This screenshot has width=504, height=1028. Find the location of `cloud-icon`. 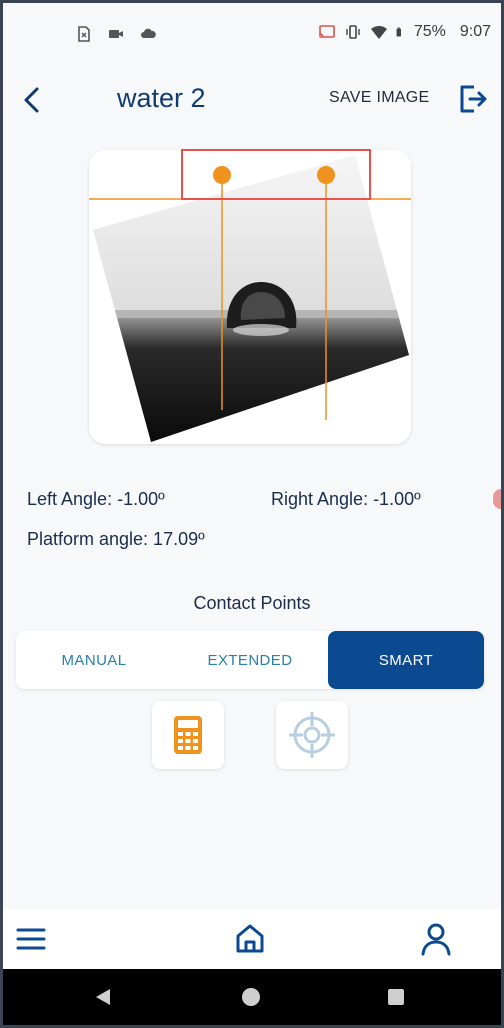

cloud-icon is located at coordinates (148, 33).